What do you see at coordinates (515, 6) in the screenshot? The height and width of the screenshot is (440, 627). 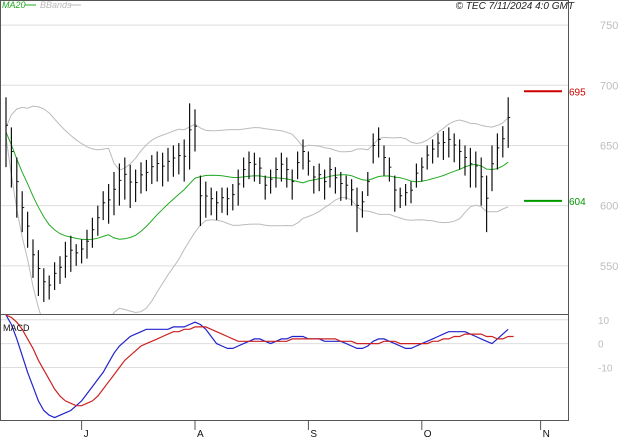 I see `copyright-text: © TEC 7/11/2024 4:0 GMT` at bounding box center [515, 6].